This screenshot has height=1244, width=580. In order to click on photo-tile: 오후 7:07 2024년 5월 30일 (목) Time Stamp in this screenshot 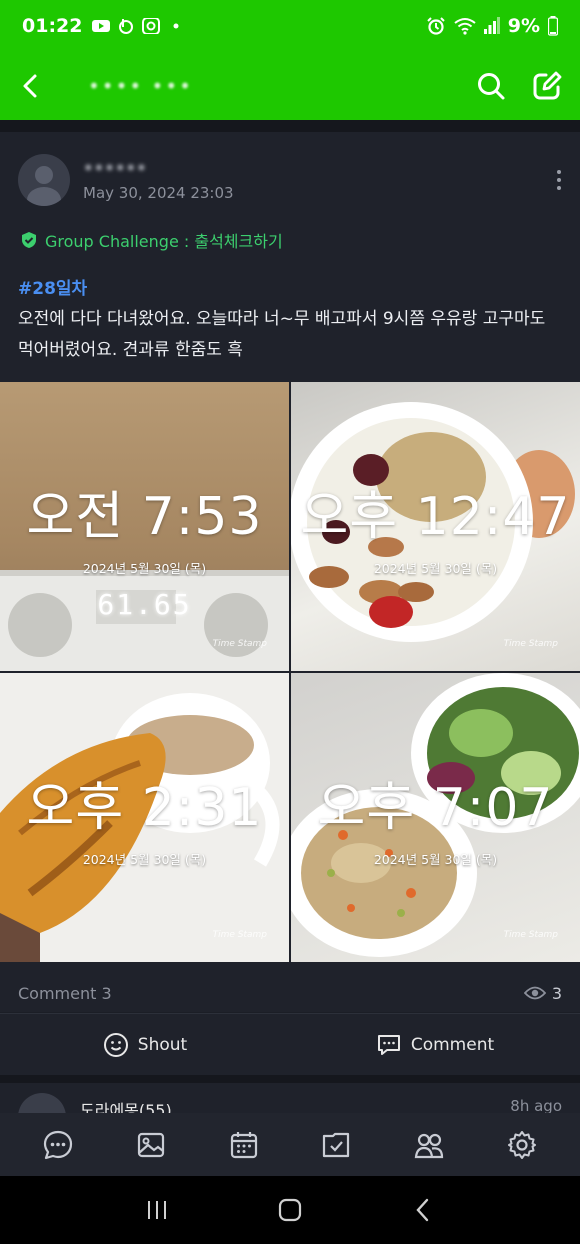, I will do `click(435, 817)`.